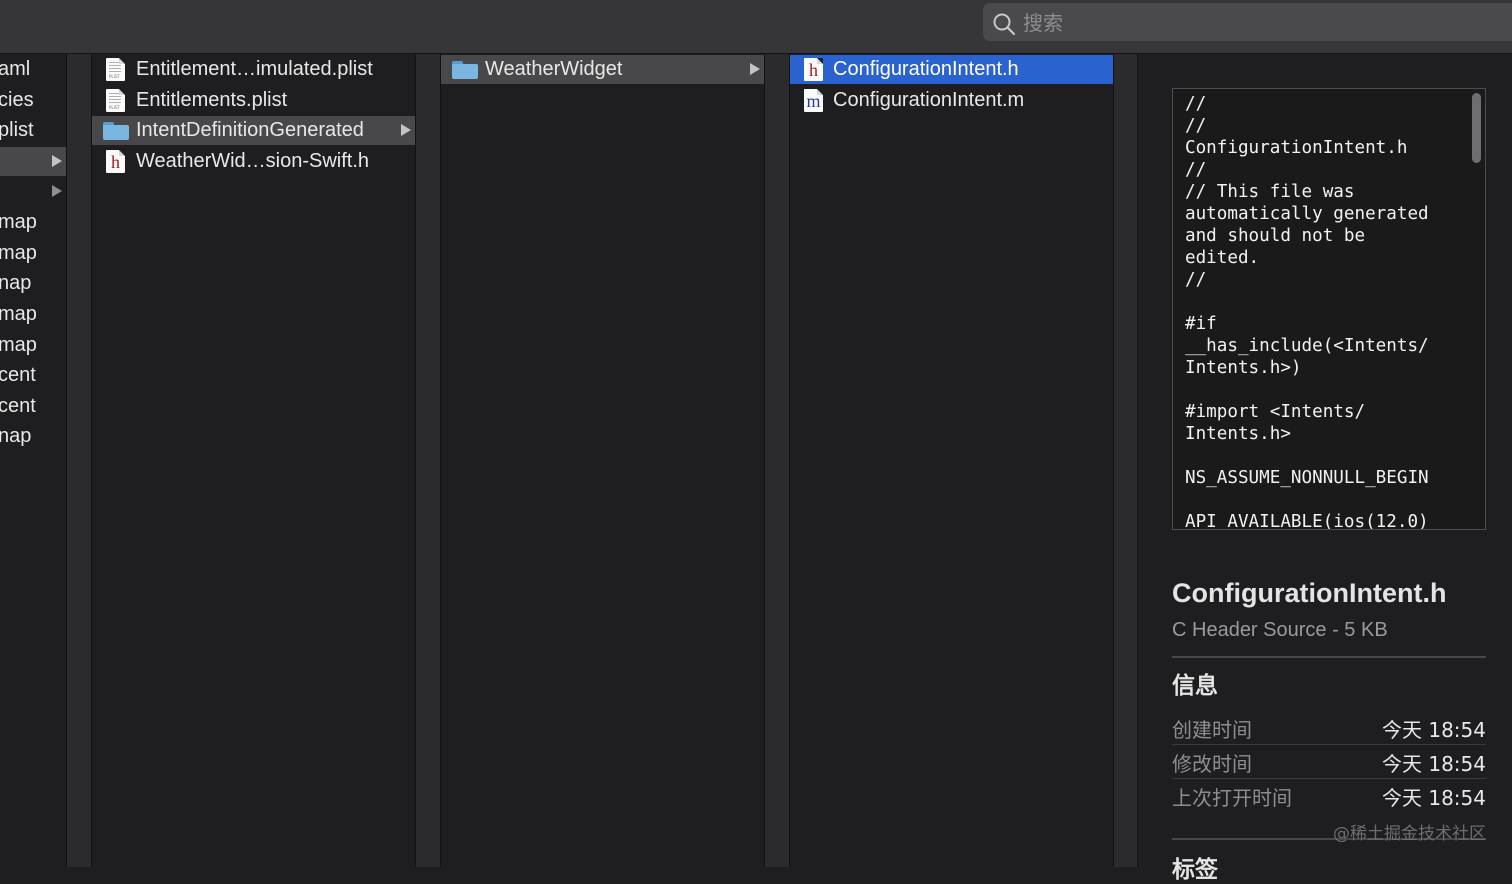  I want to click on list-item-selected-folder: IntentDefinitionGenerated, so click(253, 130).